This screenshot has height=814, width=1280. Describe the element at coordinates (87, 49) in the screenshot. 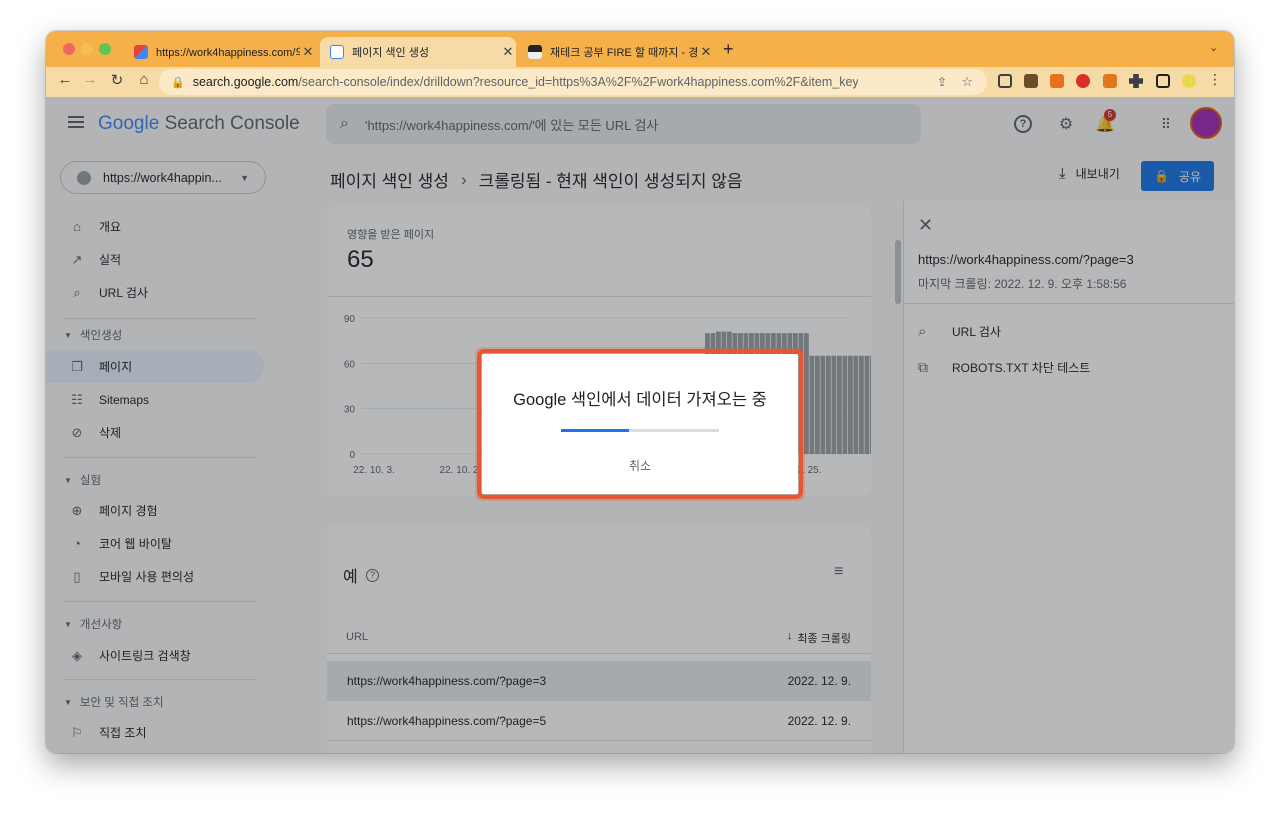

I see `minimize-window-button` at that location.